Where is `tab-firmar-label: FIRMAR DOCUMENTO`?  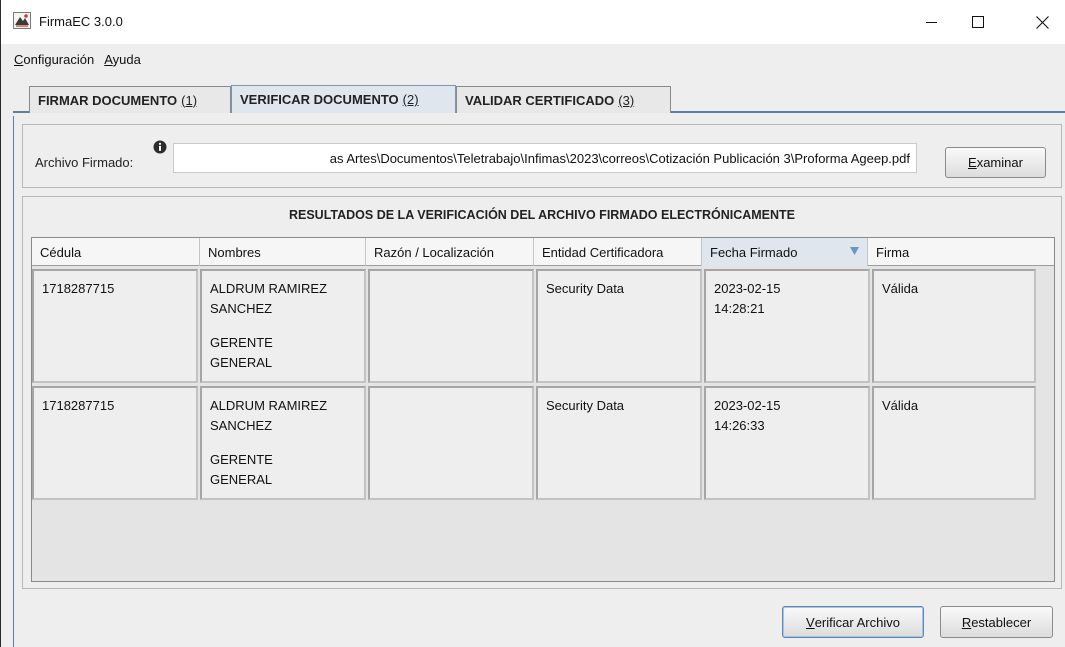
tab-firmar-label: FIRMAR DOCUMENTO is located at coordinates (108, 100).